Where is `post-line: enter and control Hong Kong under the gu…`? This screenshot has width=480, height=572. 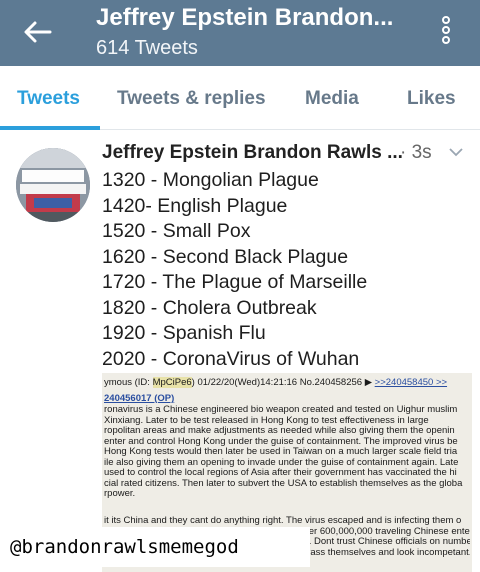 post-line: enter and control Hong Kong under the gu… is located at coordinates (281, 441).